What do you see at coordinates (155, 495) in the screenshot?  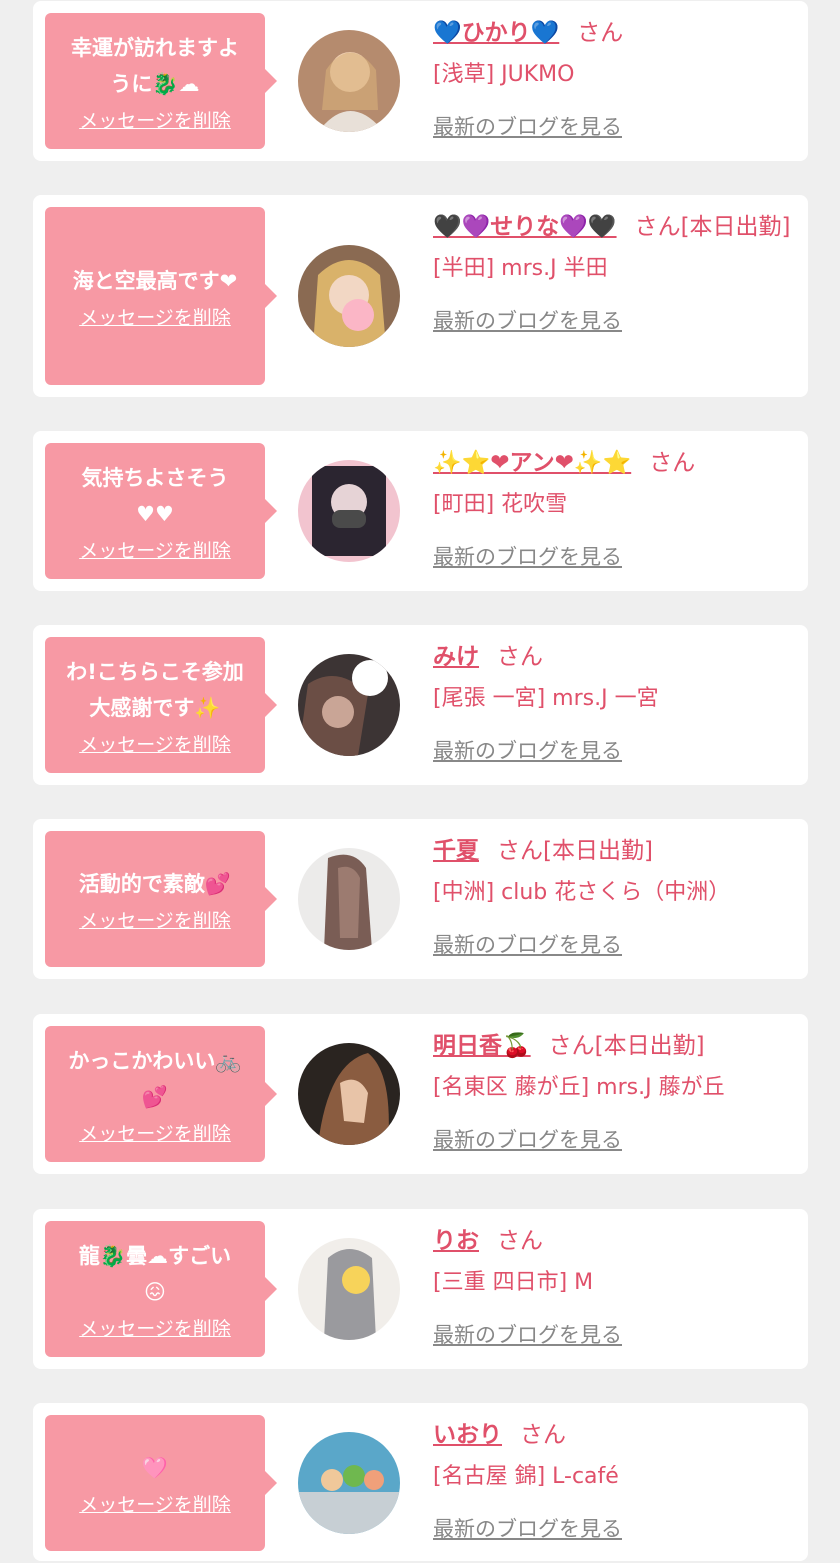 I see `message-text: 気持ちよさそう ♥♥` at bounding box center [155, 495].